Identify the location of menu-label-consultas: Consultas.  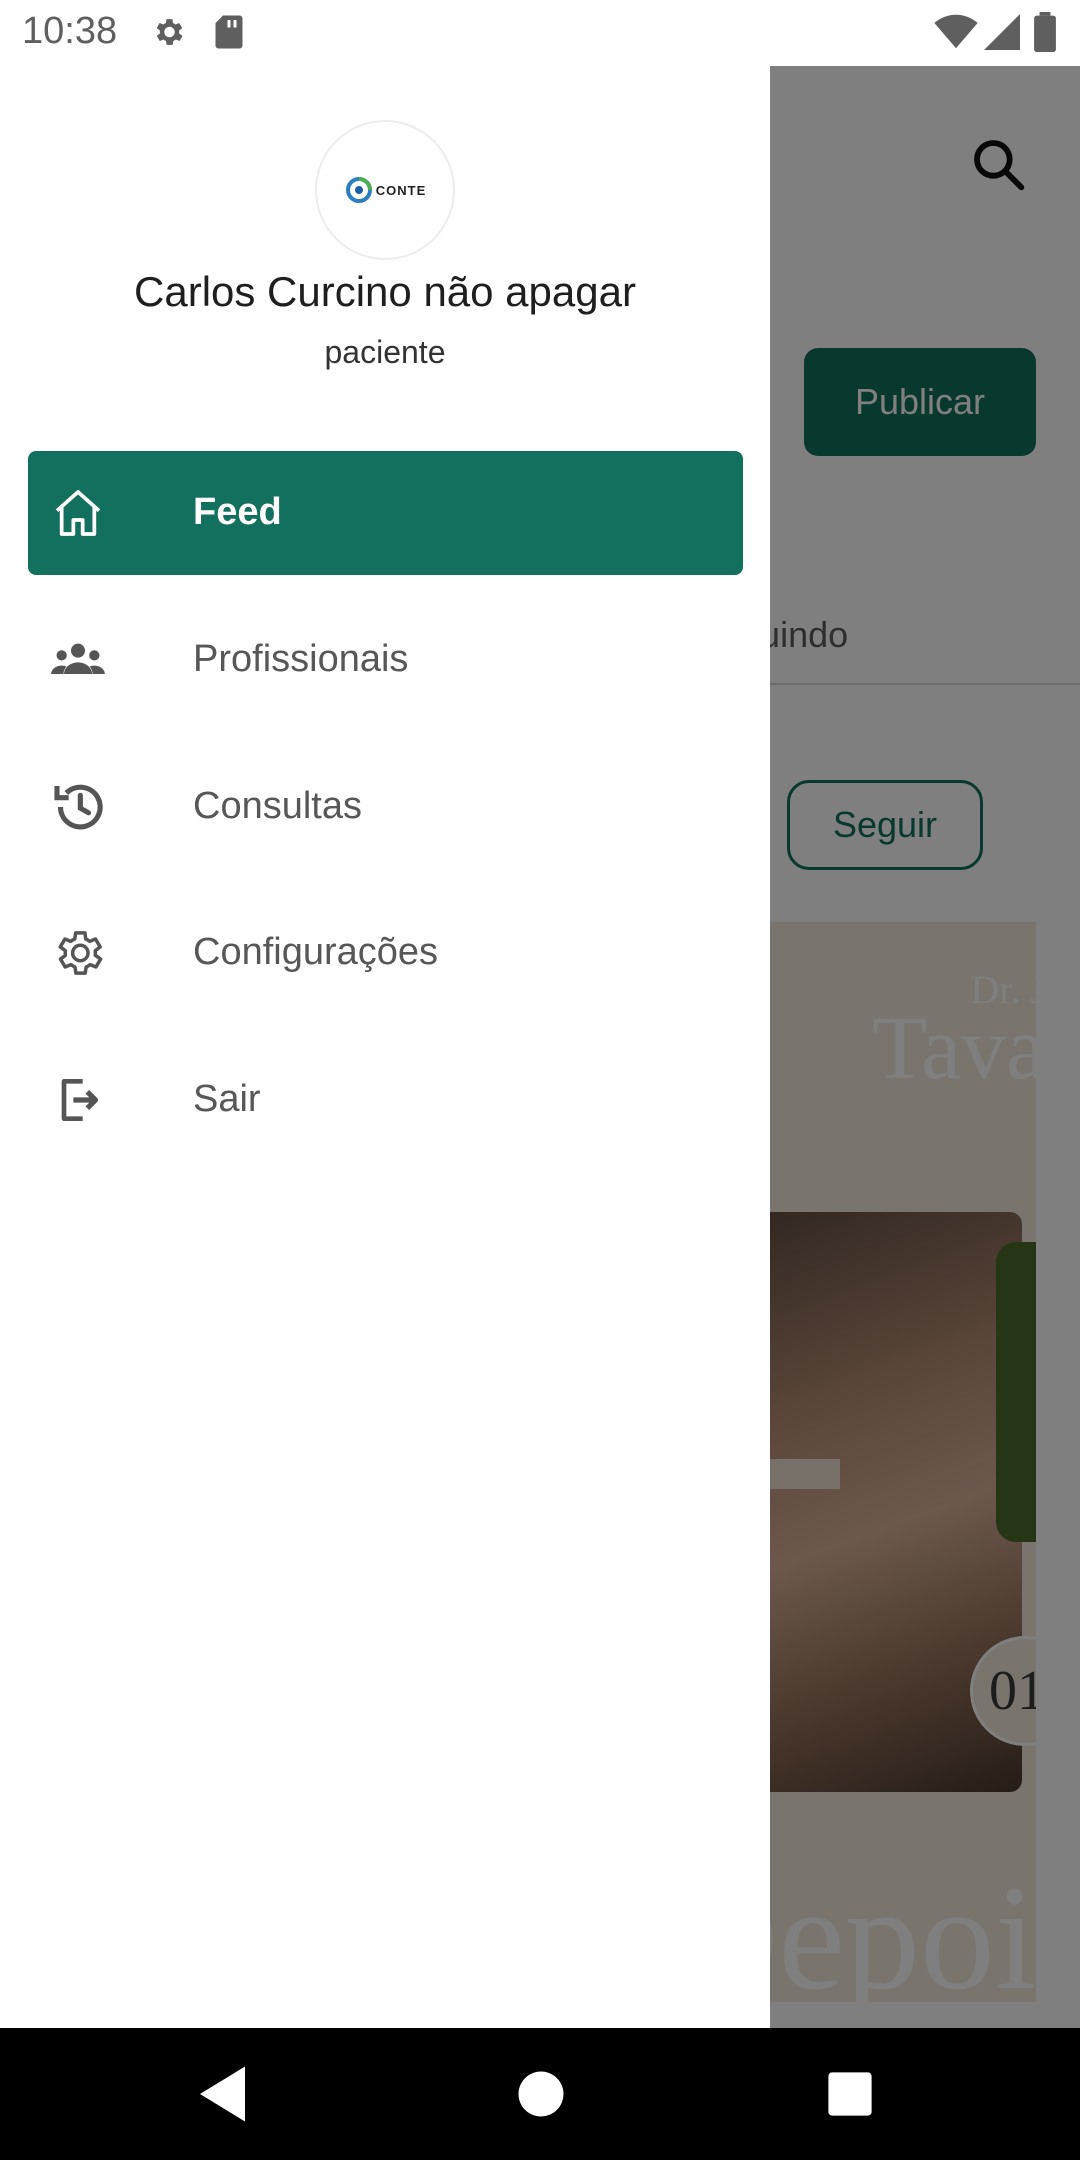
(277, 806).